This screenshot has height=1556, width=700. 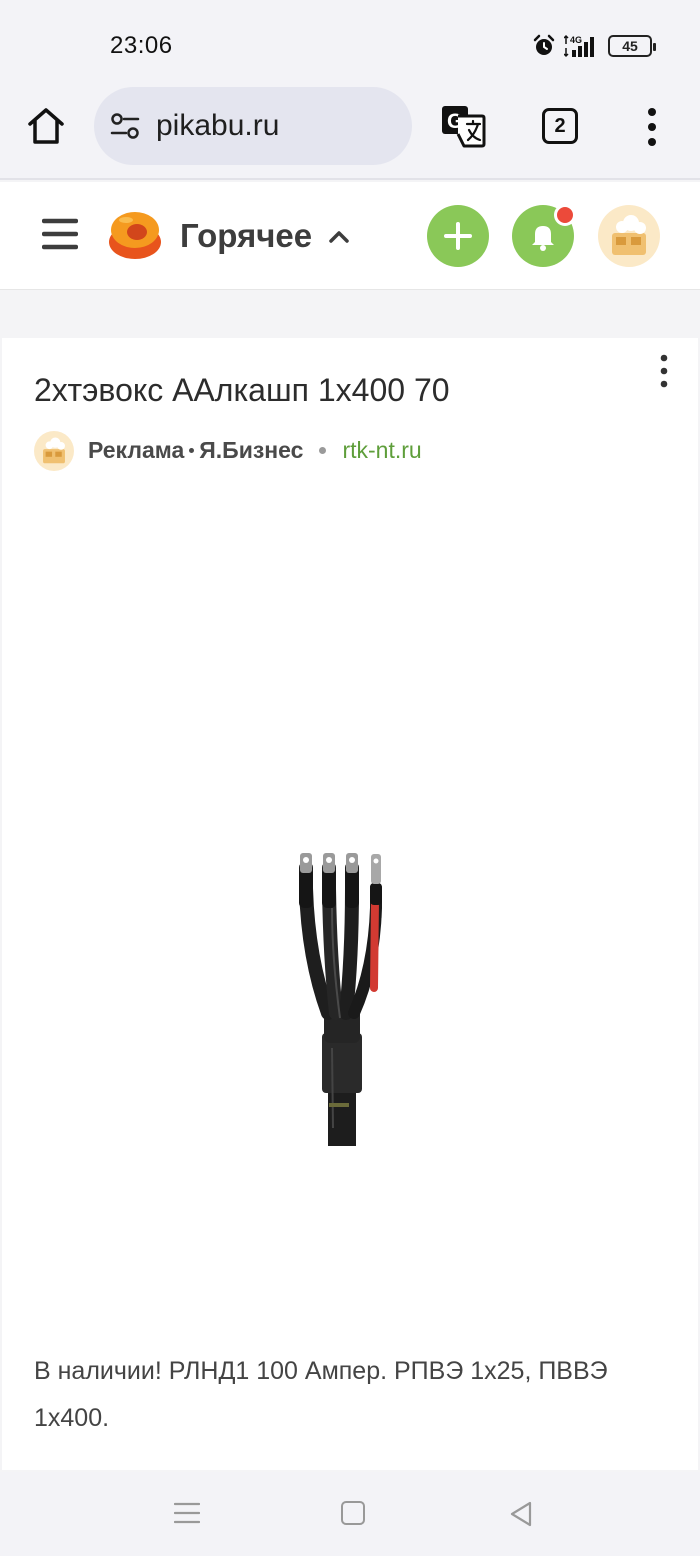 I want to click on menu-icon, so click(x=60, y=234).